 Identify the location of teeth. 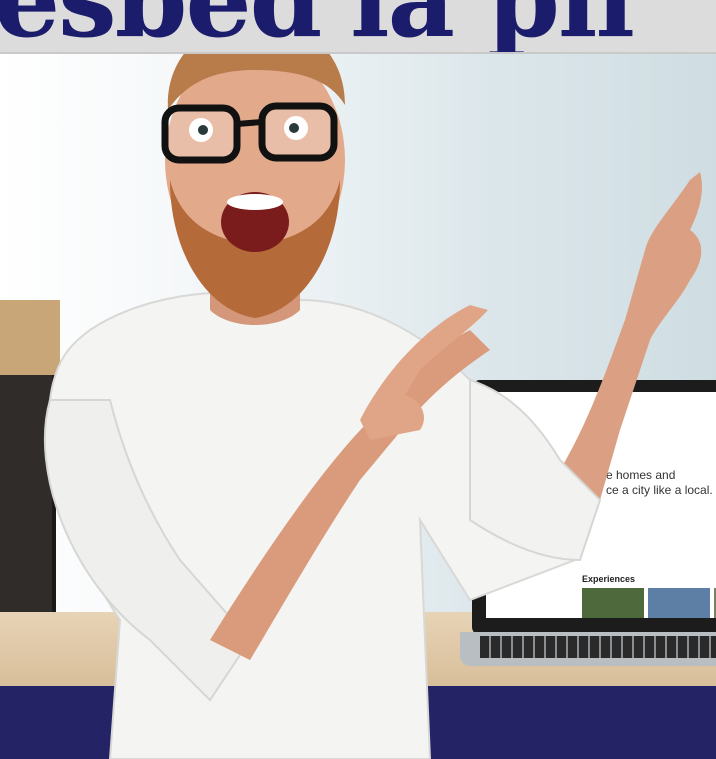
(255, 202).